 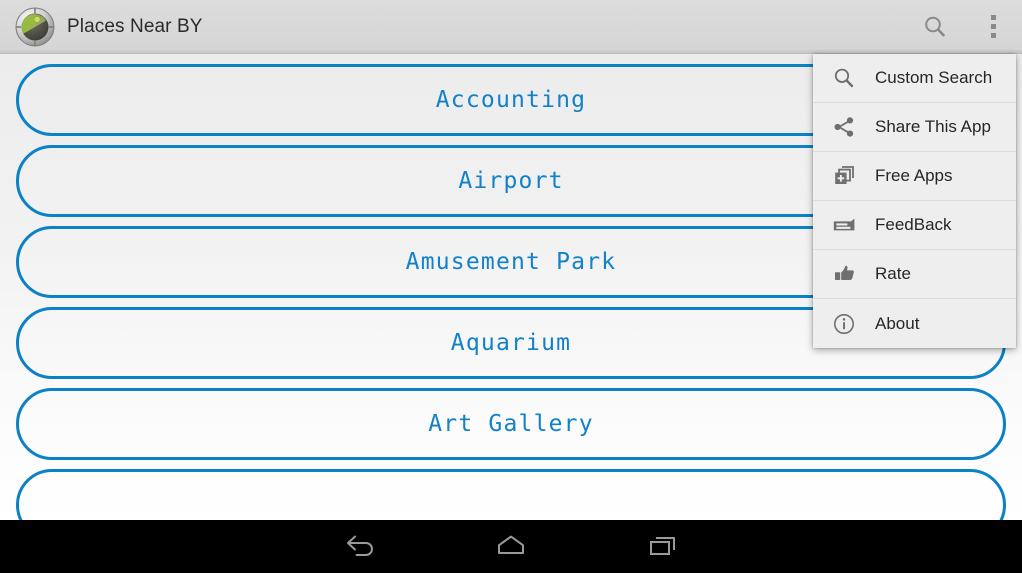 I want to click on nav-back-button, so click(x=360, y=547).